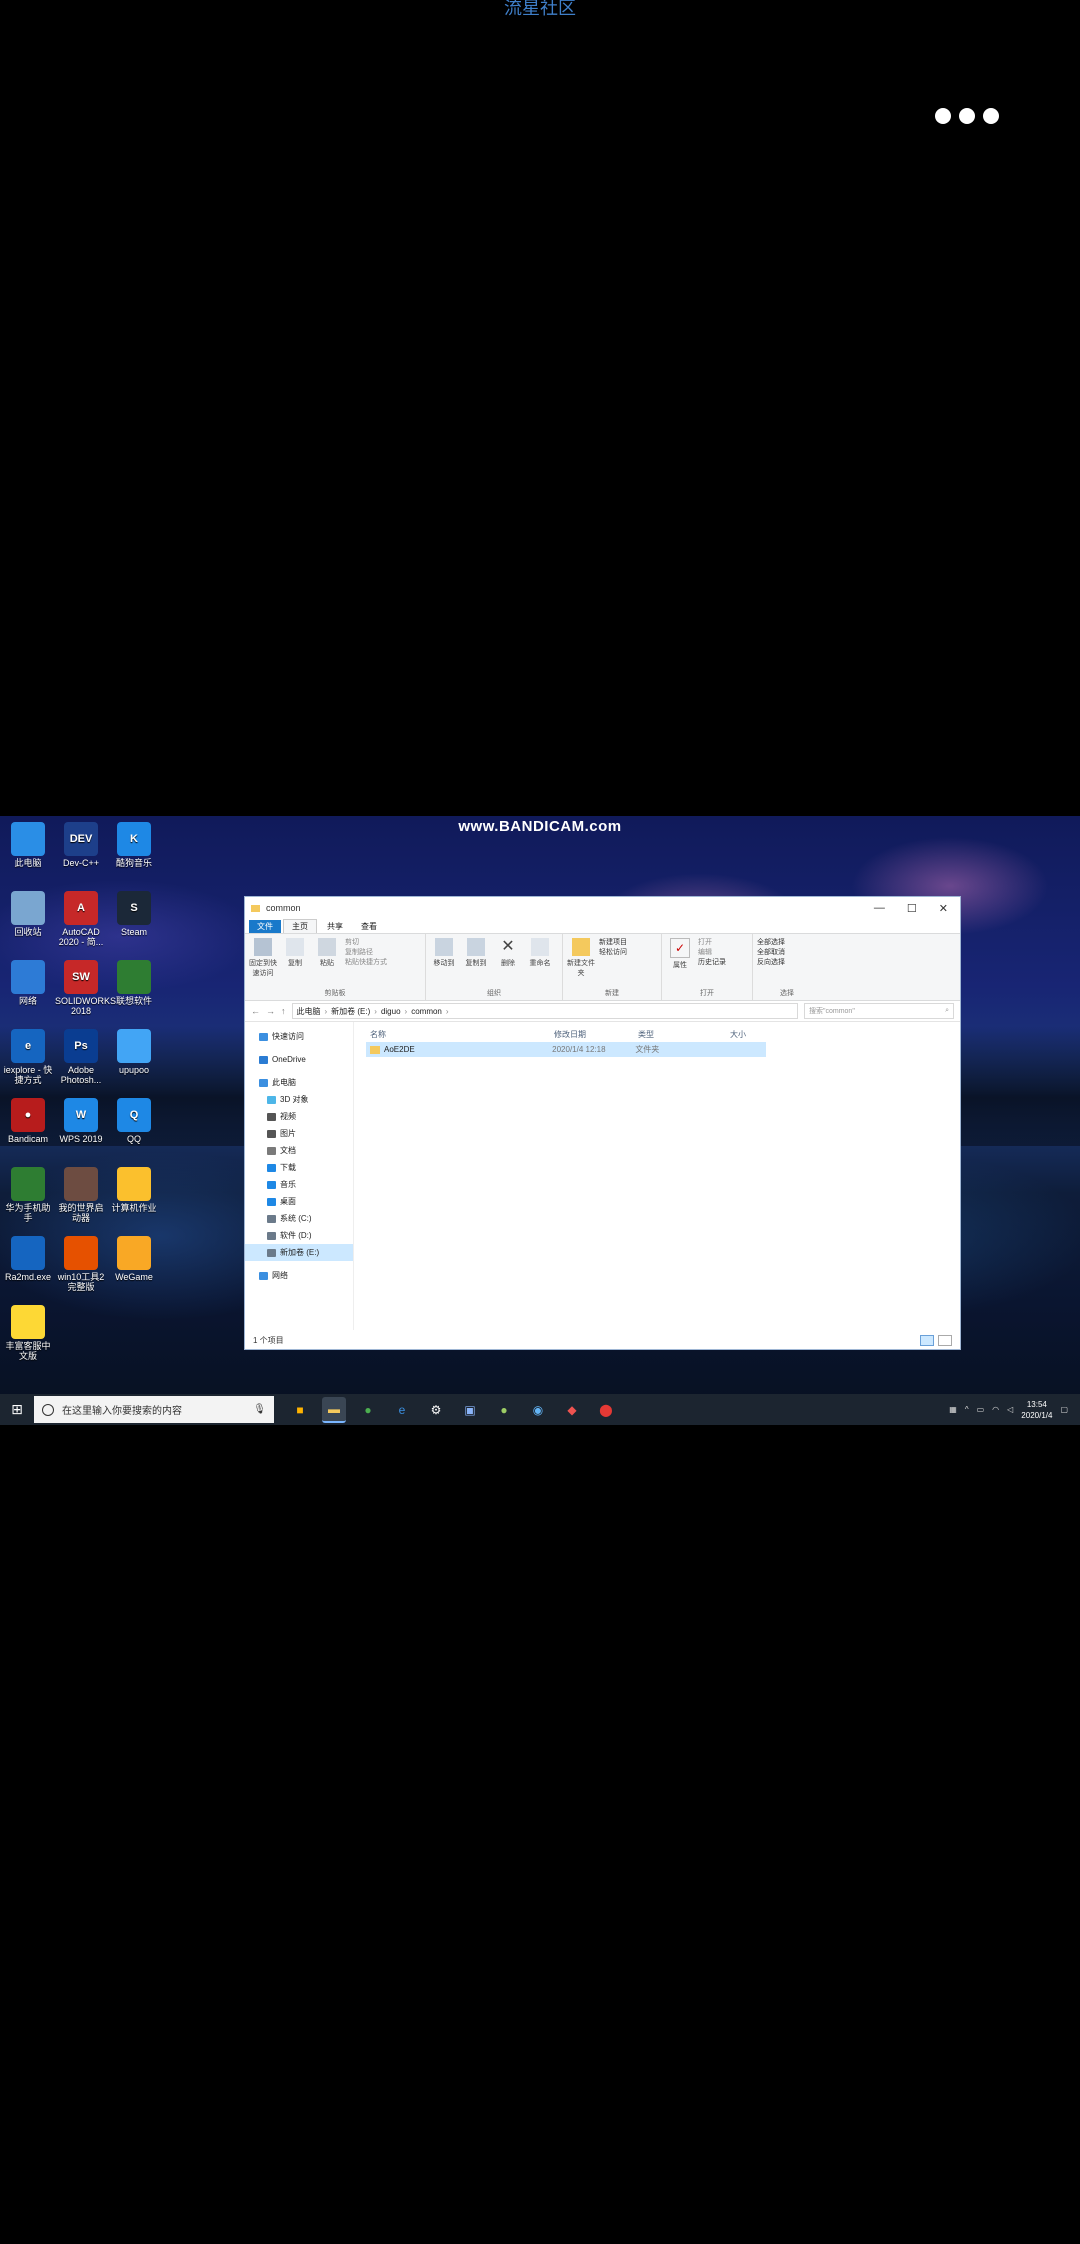 This screenshot has height=2244, width=1080. What do you see at coordinates (596, 1034) in the screenshot?
I see `column-date: 修改日期` at bounding box center [596, 1034].